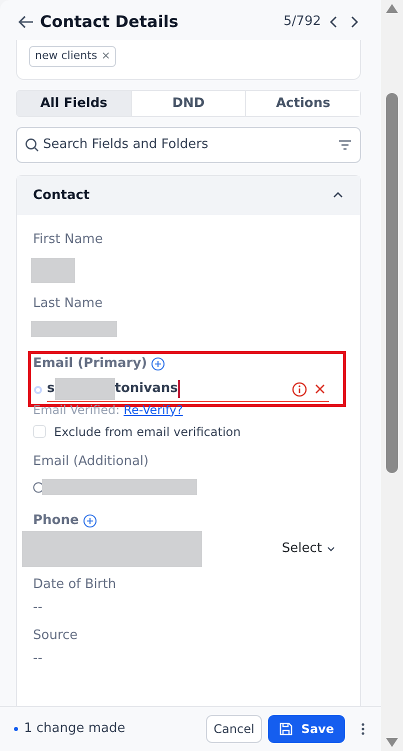 The width and height of the screenshot is (403, 751). Describe the element at coordinates (306, 729) in the screenshot. I see `save-button: Save` at that location.